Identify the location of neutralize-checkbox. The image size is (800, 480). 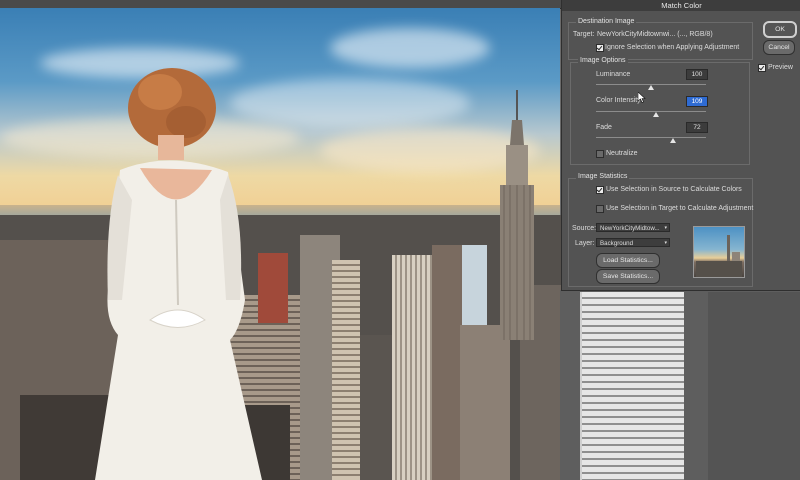
(600, 154).